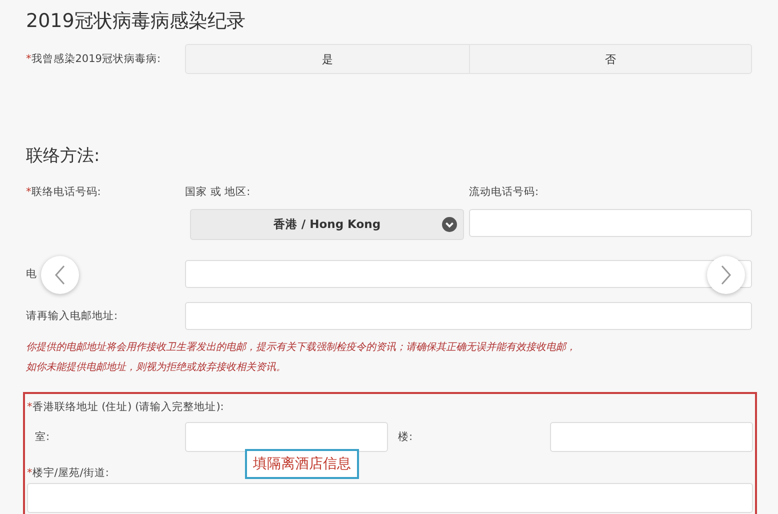  Describe the element at coordinates (651, 437) in the screenshot. I see `floor-field` at that location.